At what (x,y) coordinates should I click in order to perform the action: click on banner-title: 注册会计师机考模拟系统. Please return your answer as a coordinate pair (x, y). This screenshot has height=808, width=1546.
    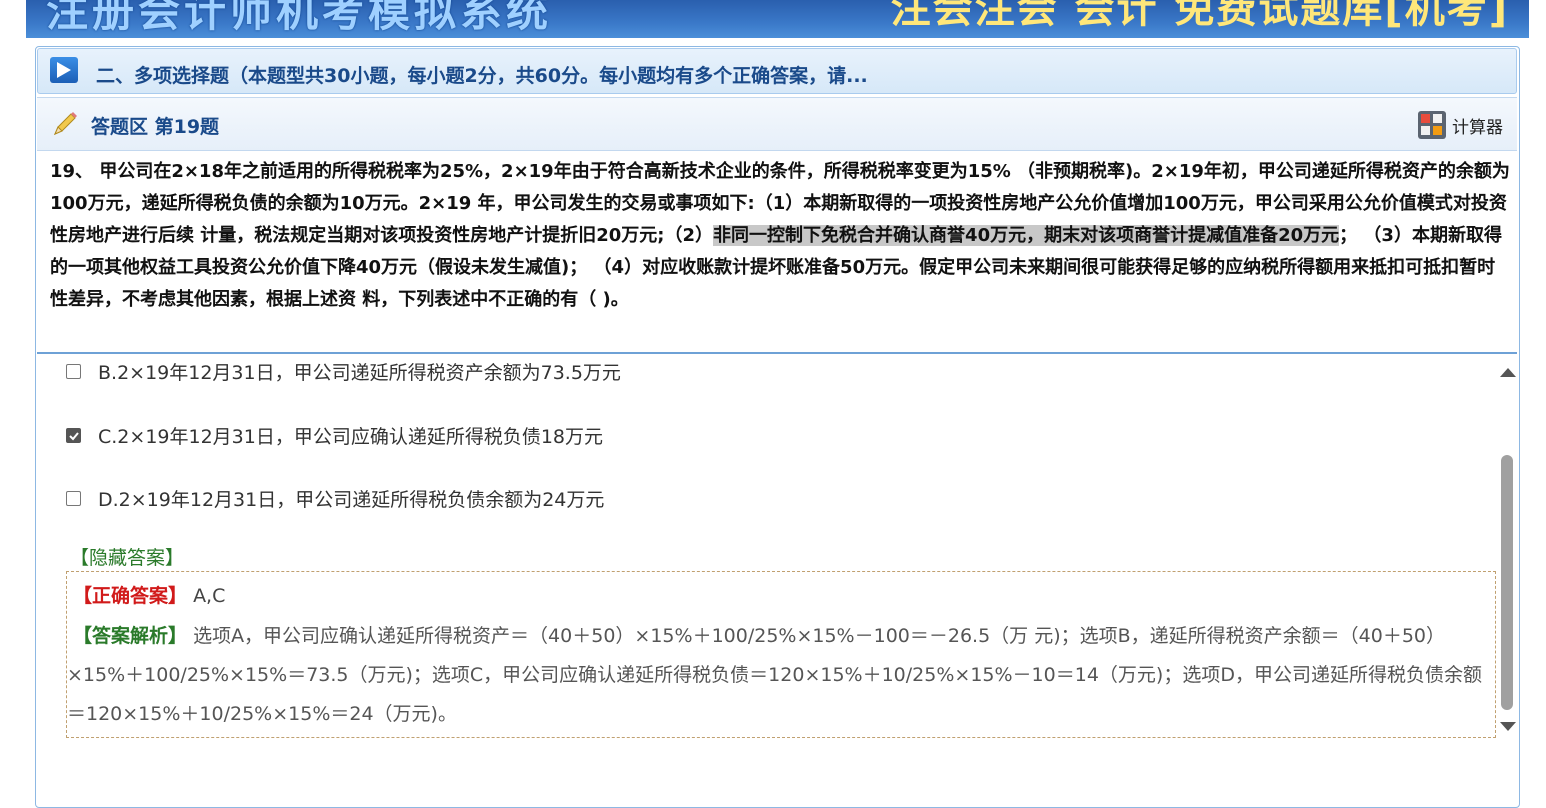
    Looking at the image, I should click on (299, 18).